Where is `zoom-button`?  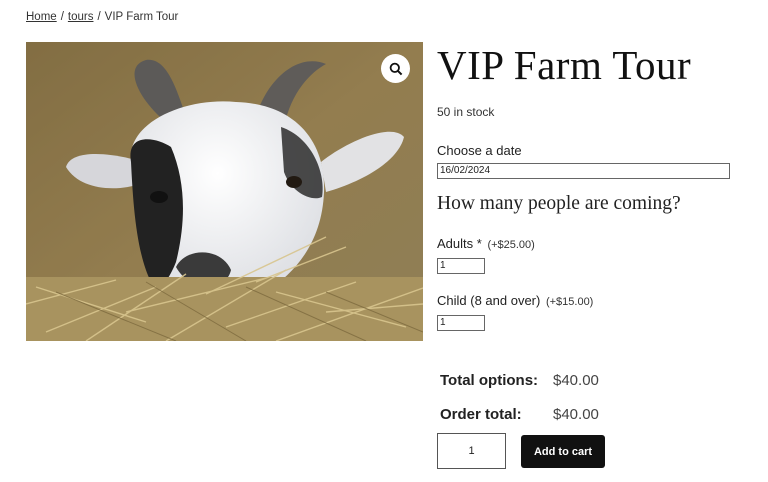 zoom-button is located at coordinates (395, 68).